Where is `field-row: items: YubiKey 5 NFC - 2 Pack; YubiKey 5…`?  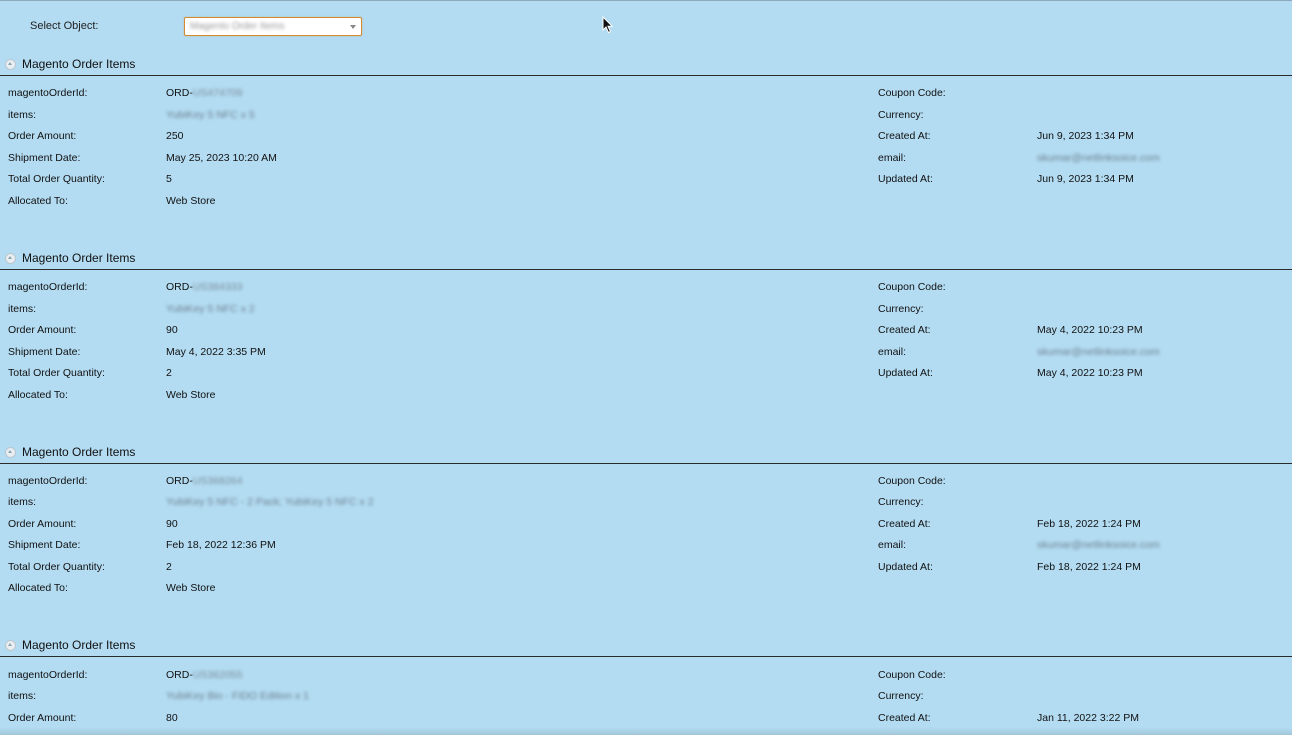 field-row: items: YubiKey 5 NFC - 2 Pack; YubiKey 5… is located at coordinates (646, 504).